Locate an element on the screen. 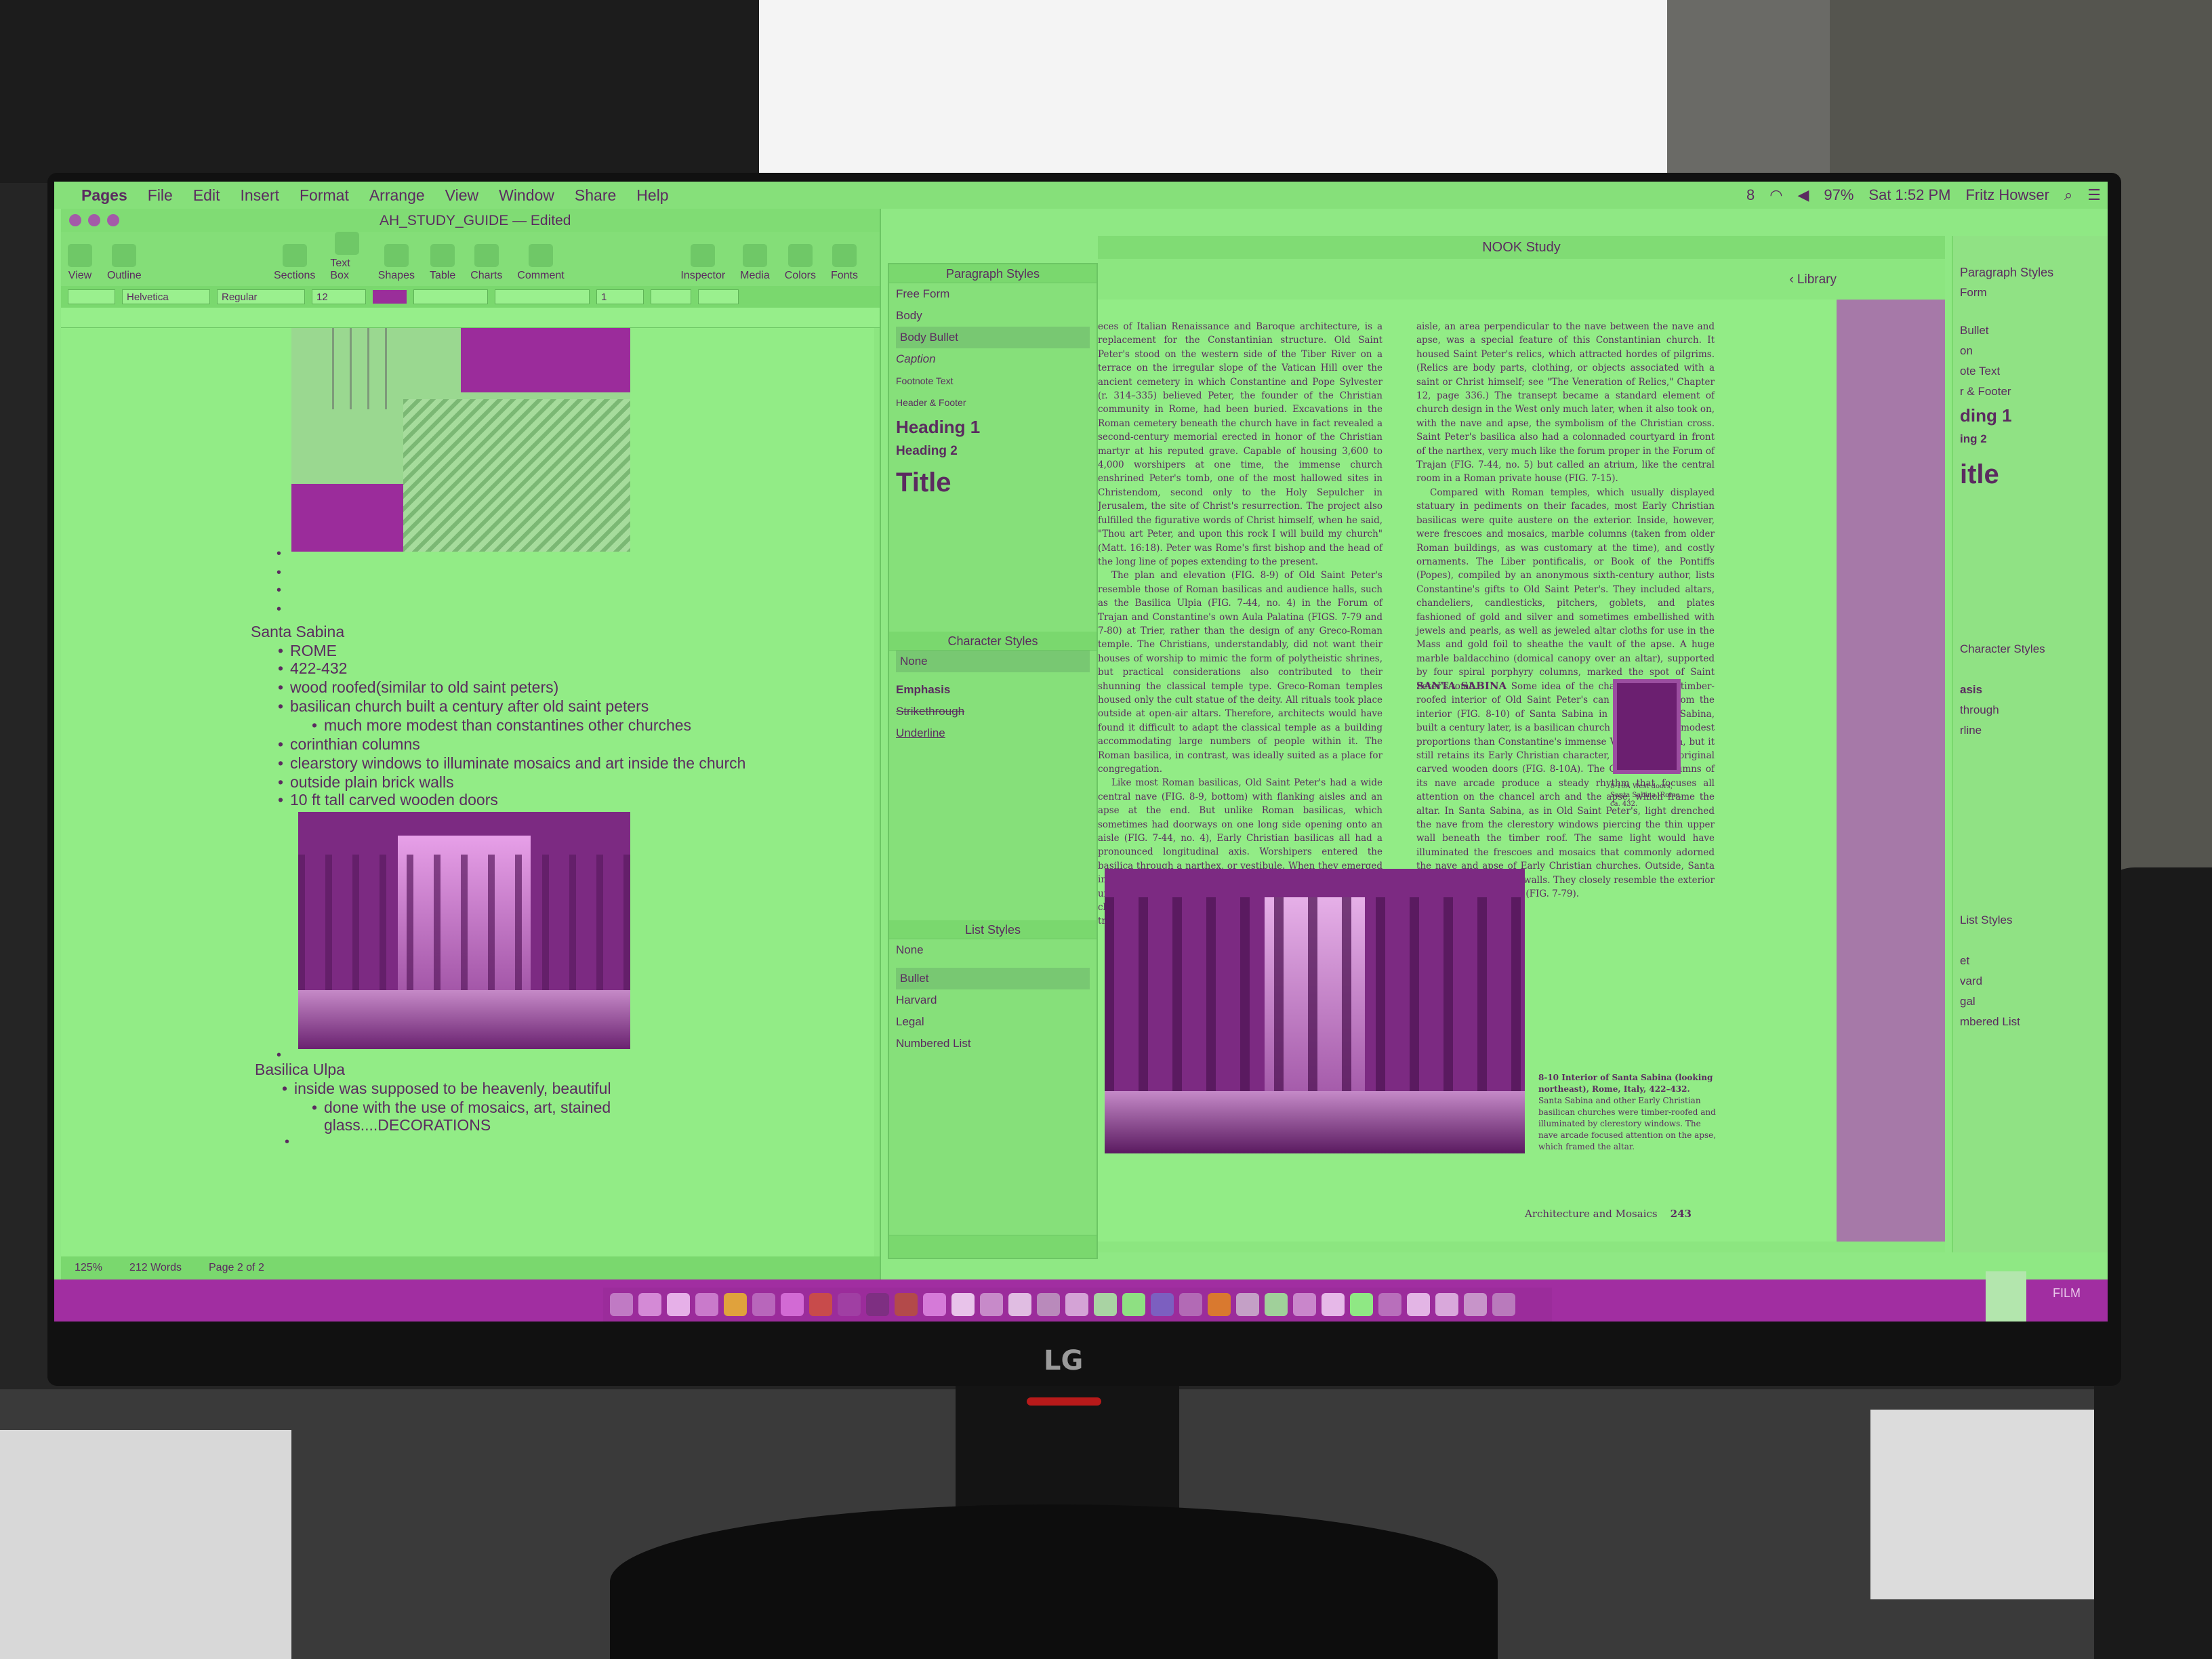 This screenshot has height=1659, width=2212. sub-list-item-continued: glass....DECORATIONS is located at coordinates (408, 1124).